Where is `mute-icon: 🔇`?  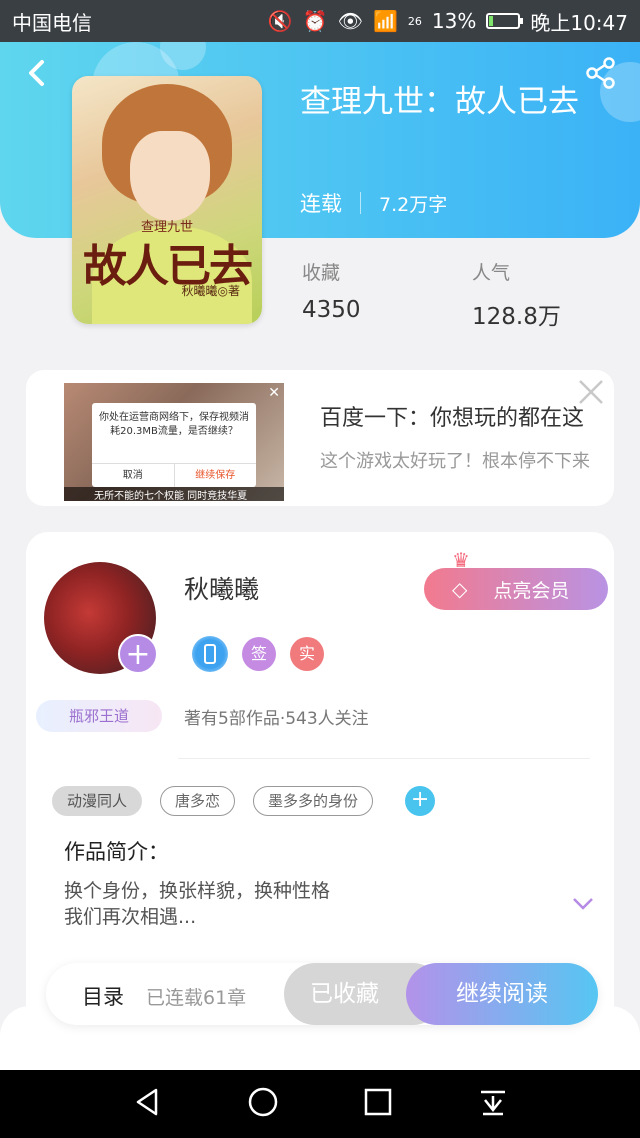 mute-icon: 🔇 is located at coordinates (280, 21).